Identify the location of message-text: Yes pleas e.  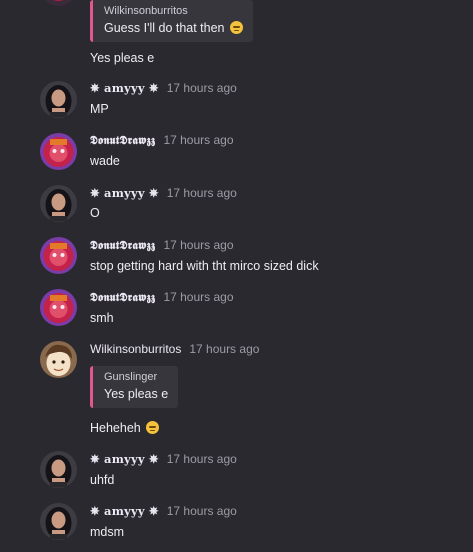
(122, 58).